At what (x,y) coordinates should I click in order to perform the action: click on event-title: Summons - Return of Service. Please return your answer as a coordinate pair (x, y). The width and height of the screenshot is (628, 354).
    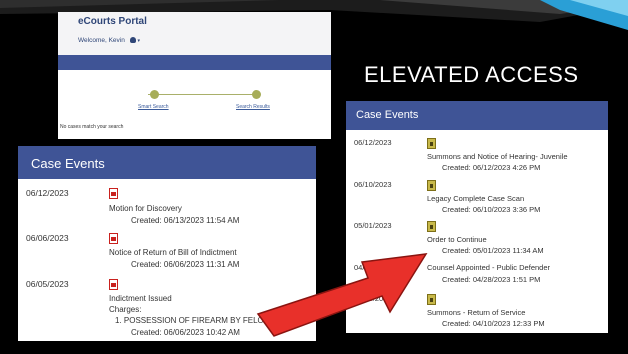
    Looking at the image, I should click on (476, 312).